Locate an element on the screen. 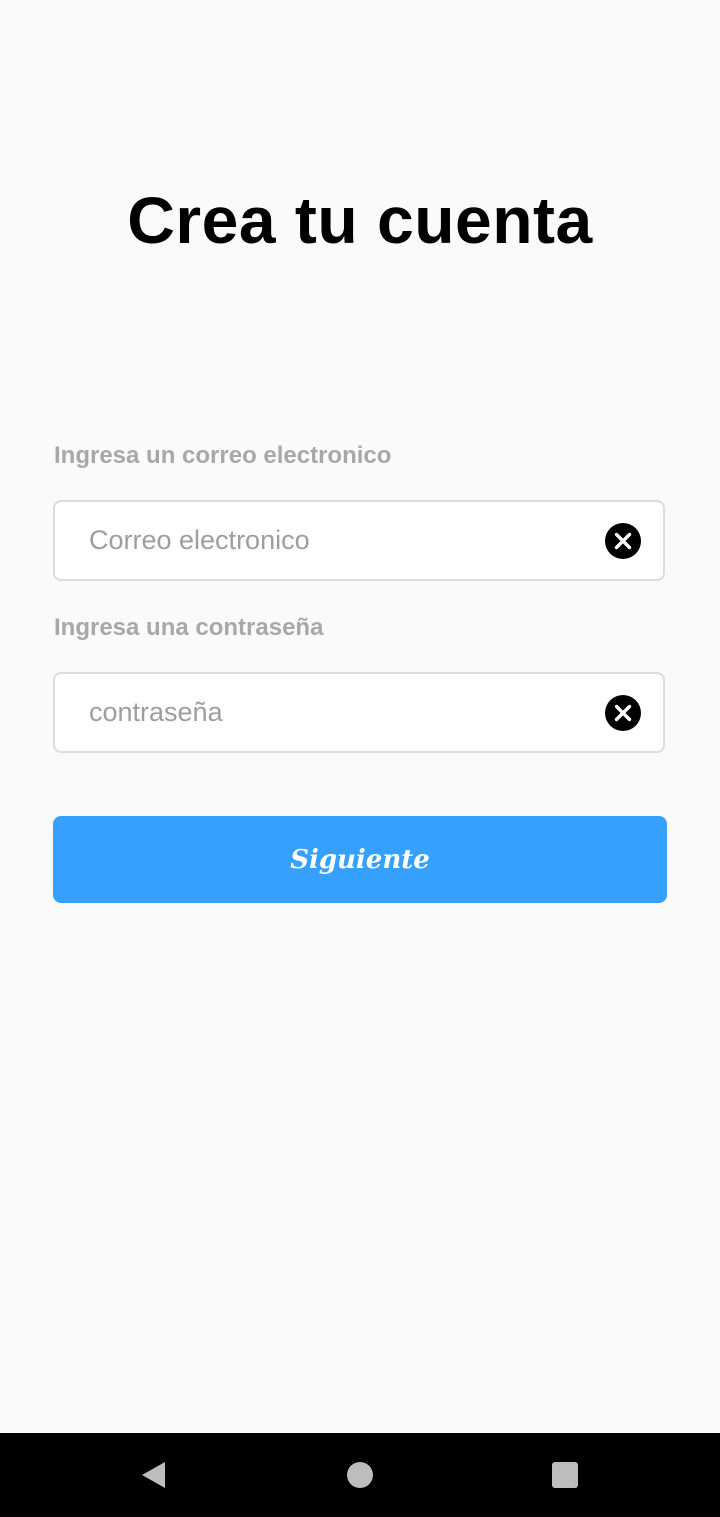 This screenshot has height=1517, width=720. triangle-back-icon is located at coordinates (153, 1475).